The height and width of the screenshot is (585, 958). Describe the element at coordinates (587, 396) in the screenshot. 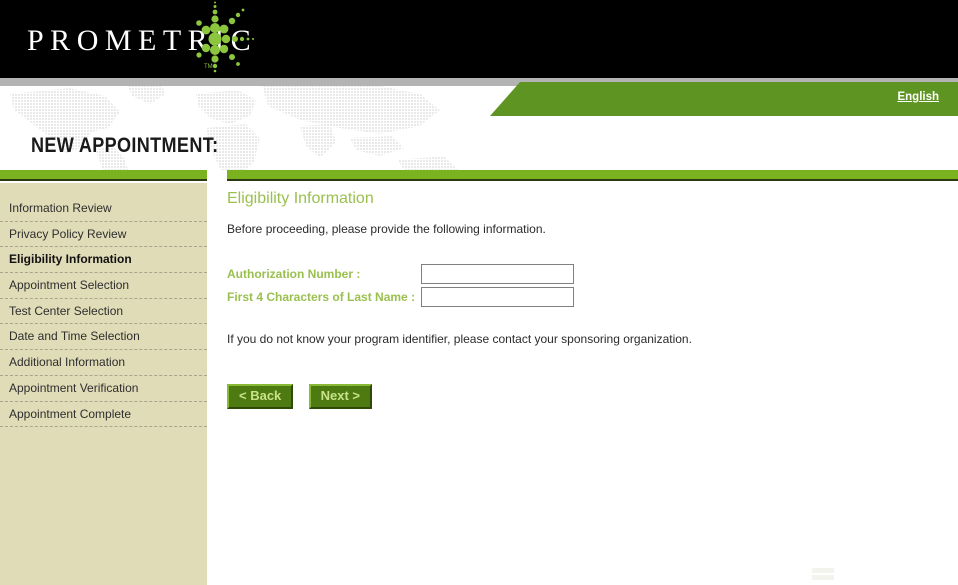

I see `form-button-row: < Back Next >` at that location.